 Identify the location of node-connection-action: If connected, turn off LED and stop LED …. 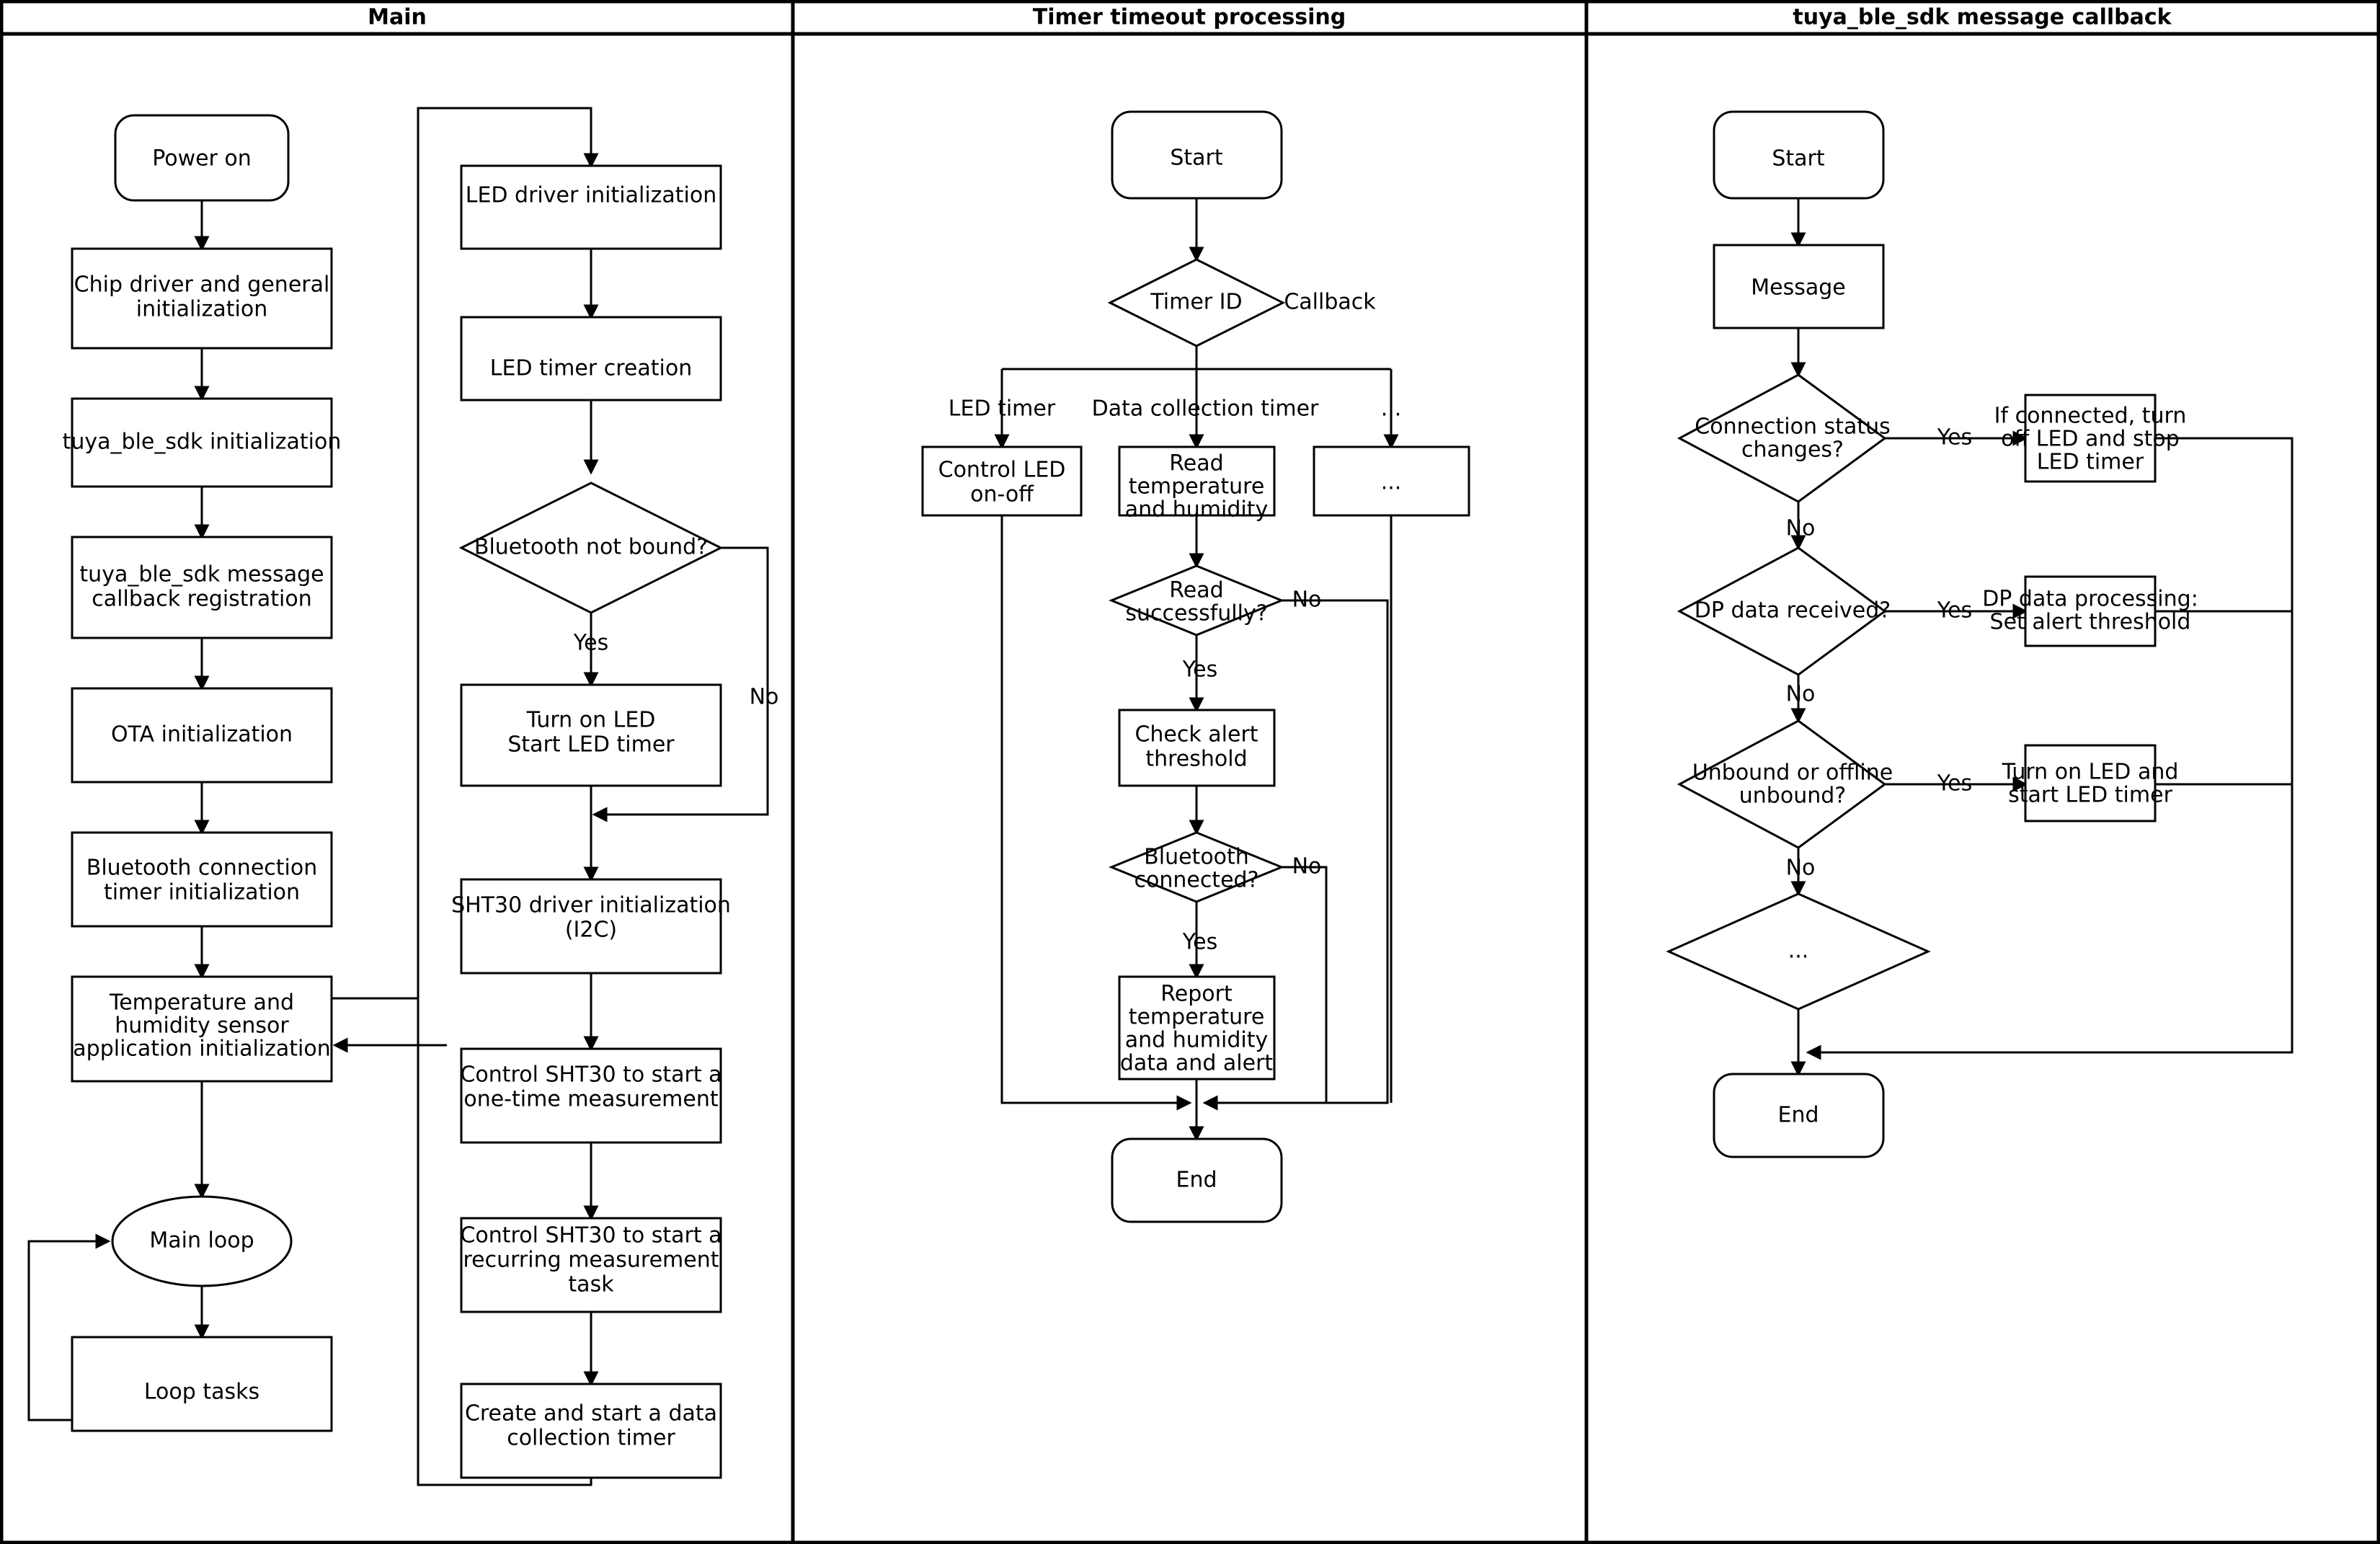
(2090, 438).